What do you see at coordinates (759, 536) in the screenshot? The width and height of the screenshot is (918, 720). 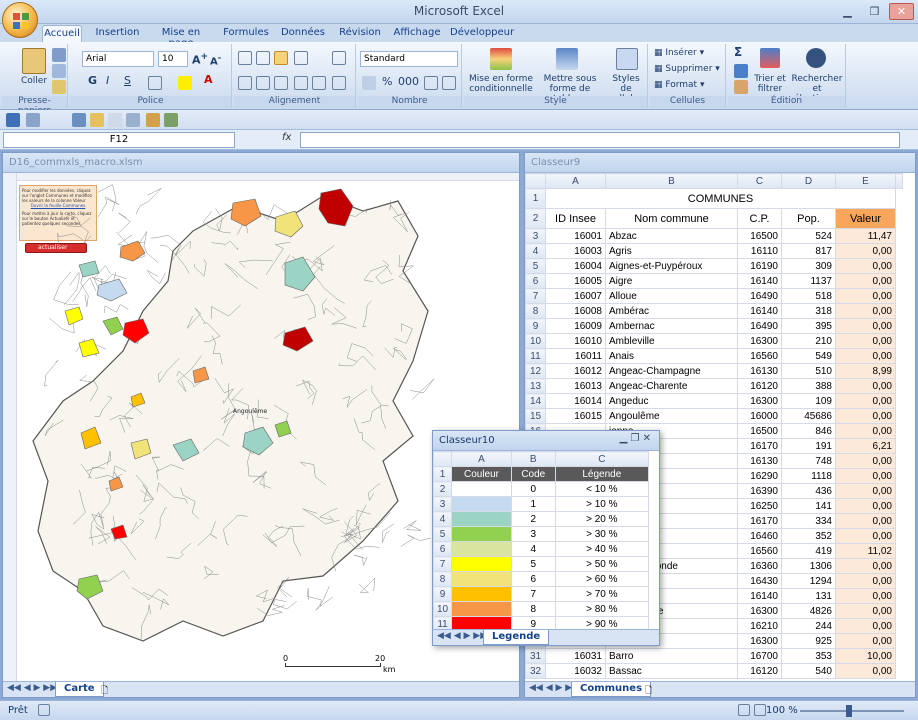 I see `table-cell: 16460` at bounding box center [759, 536].